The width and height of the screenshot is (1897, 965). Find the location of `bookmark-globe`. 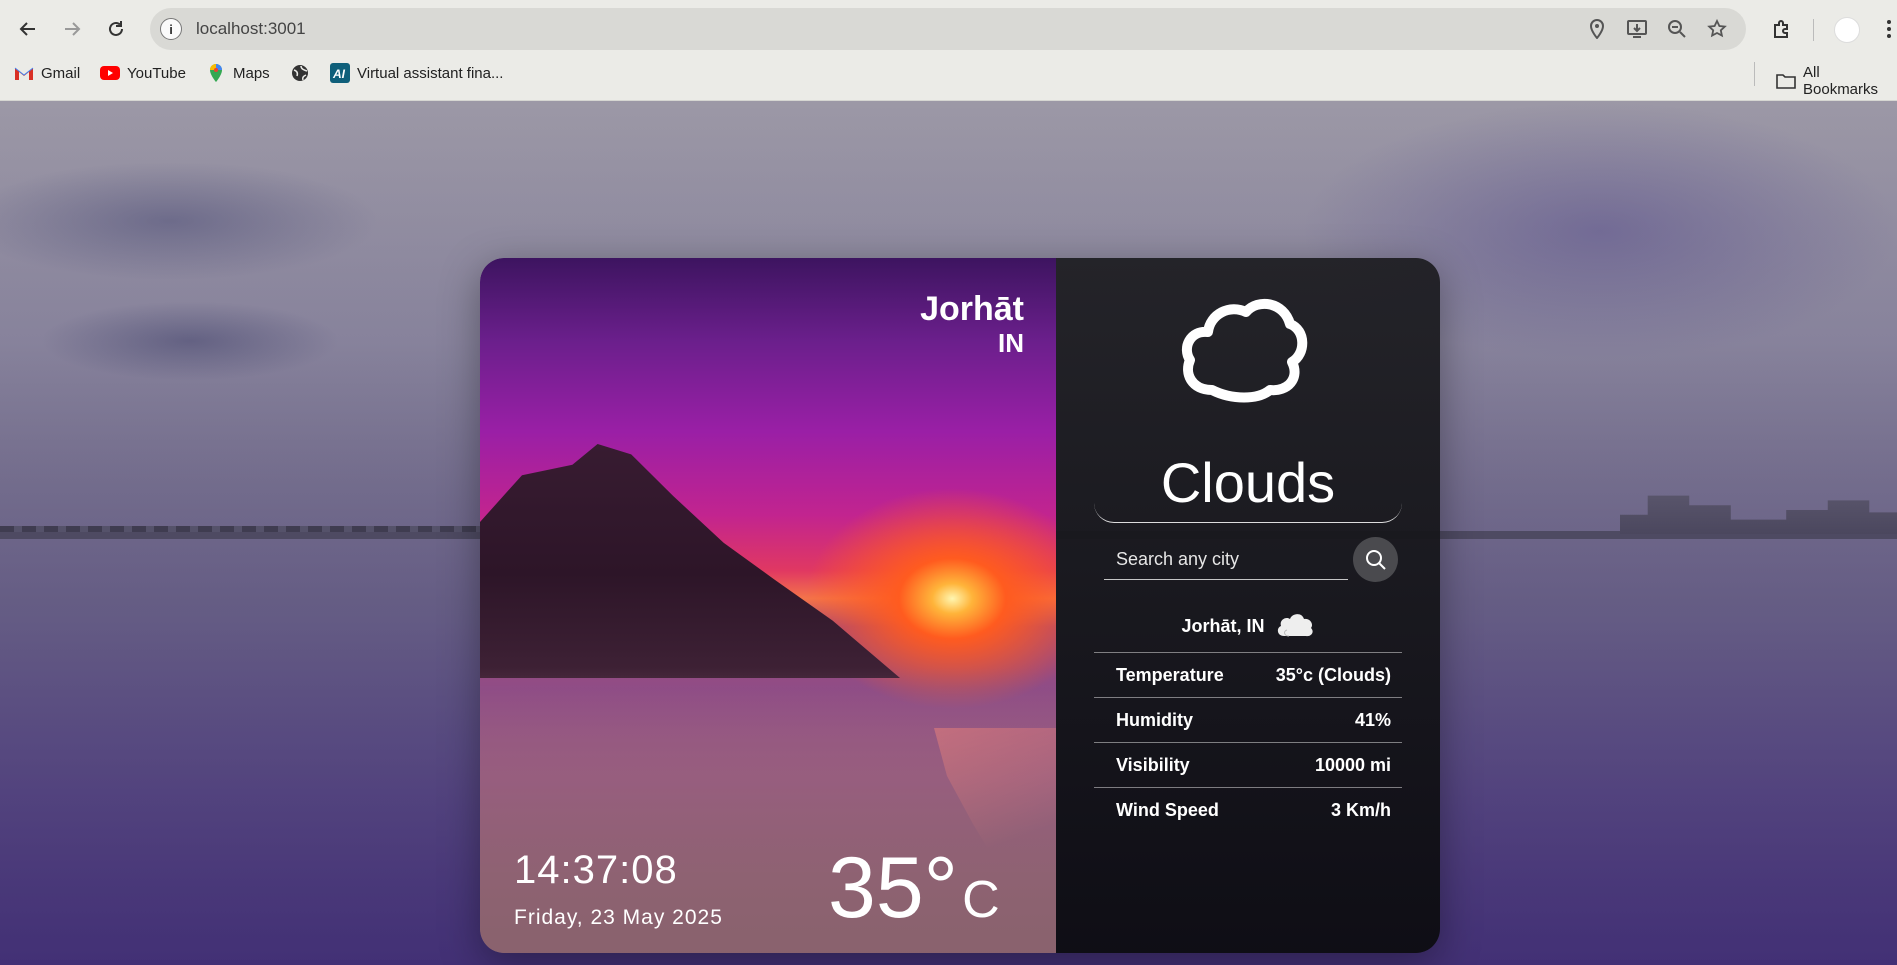

bookmark-globe is located at coordinates (300, 73).